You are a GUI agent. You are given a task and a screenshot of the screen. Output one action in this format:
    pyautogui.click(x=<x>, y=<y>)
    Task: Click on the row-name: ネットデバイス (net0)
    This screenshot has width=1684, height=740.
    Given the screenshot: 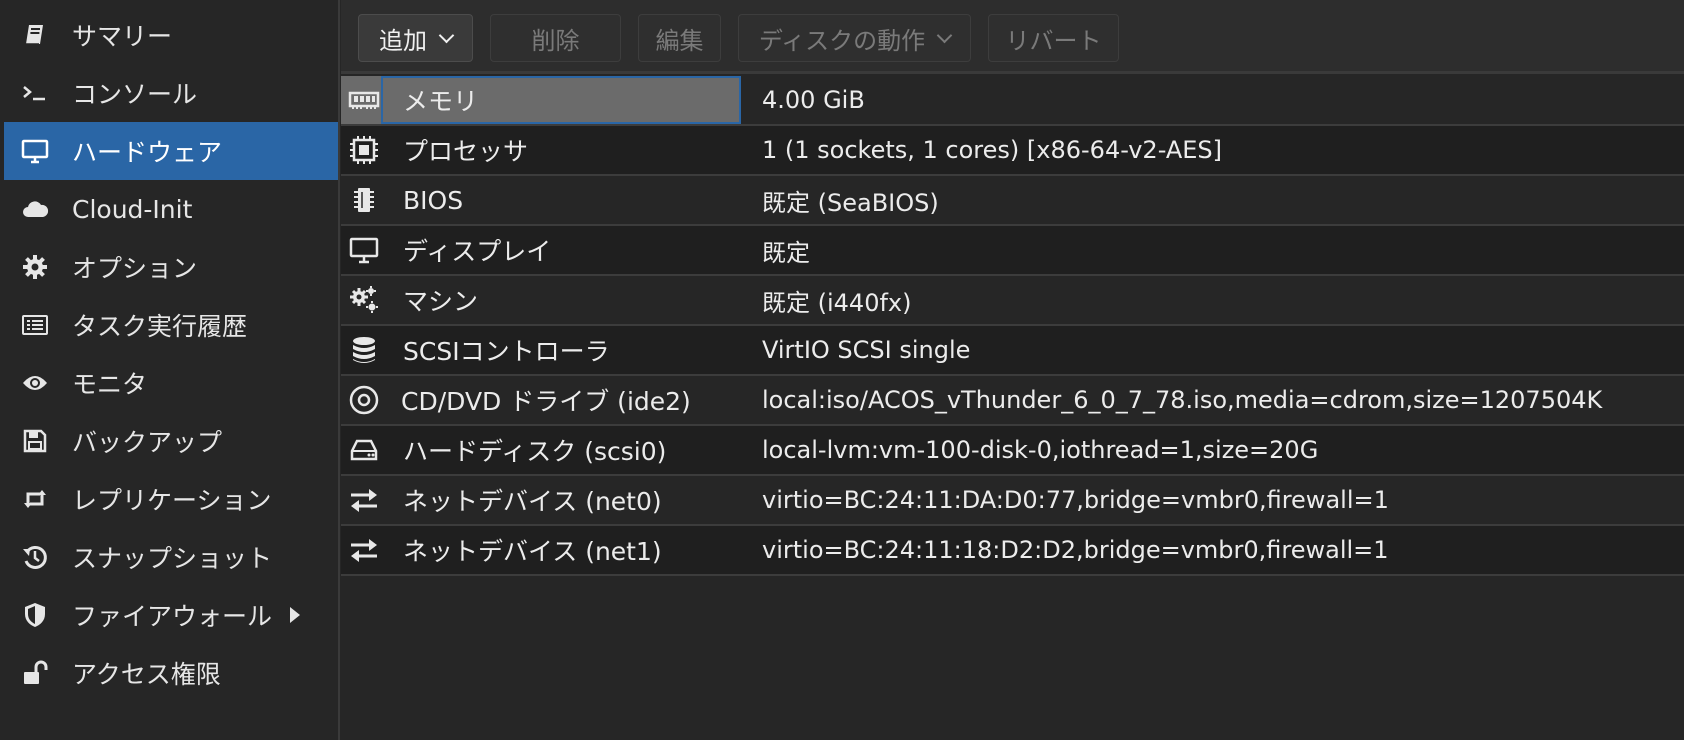 What is the action you would take?
    pyautogui.click(x=532, y=501)
    